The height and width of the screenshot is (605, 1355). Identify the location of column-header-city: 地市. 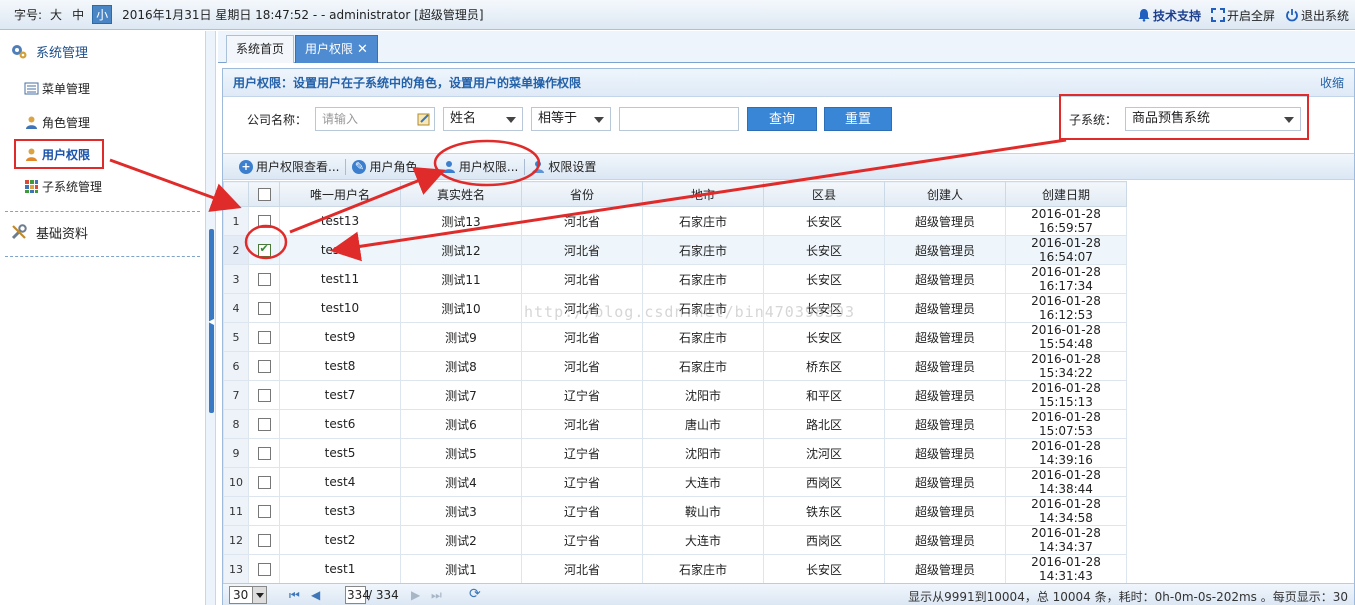
(703, 194).